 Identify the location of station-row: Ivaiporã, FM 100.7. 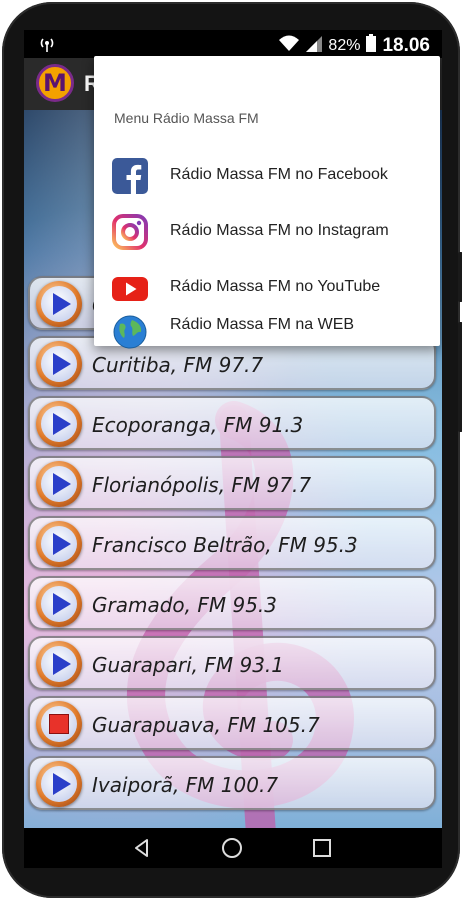
(232, 783).